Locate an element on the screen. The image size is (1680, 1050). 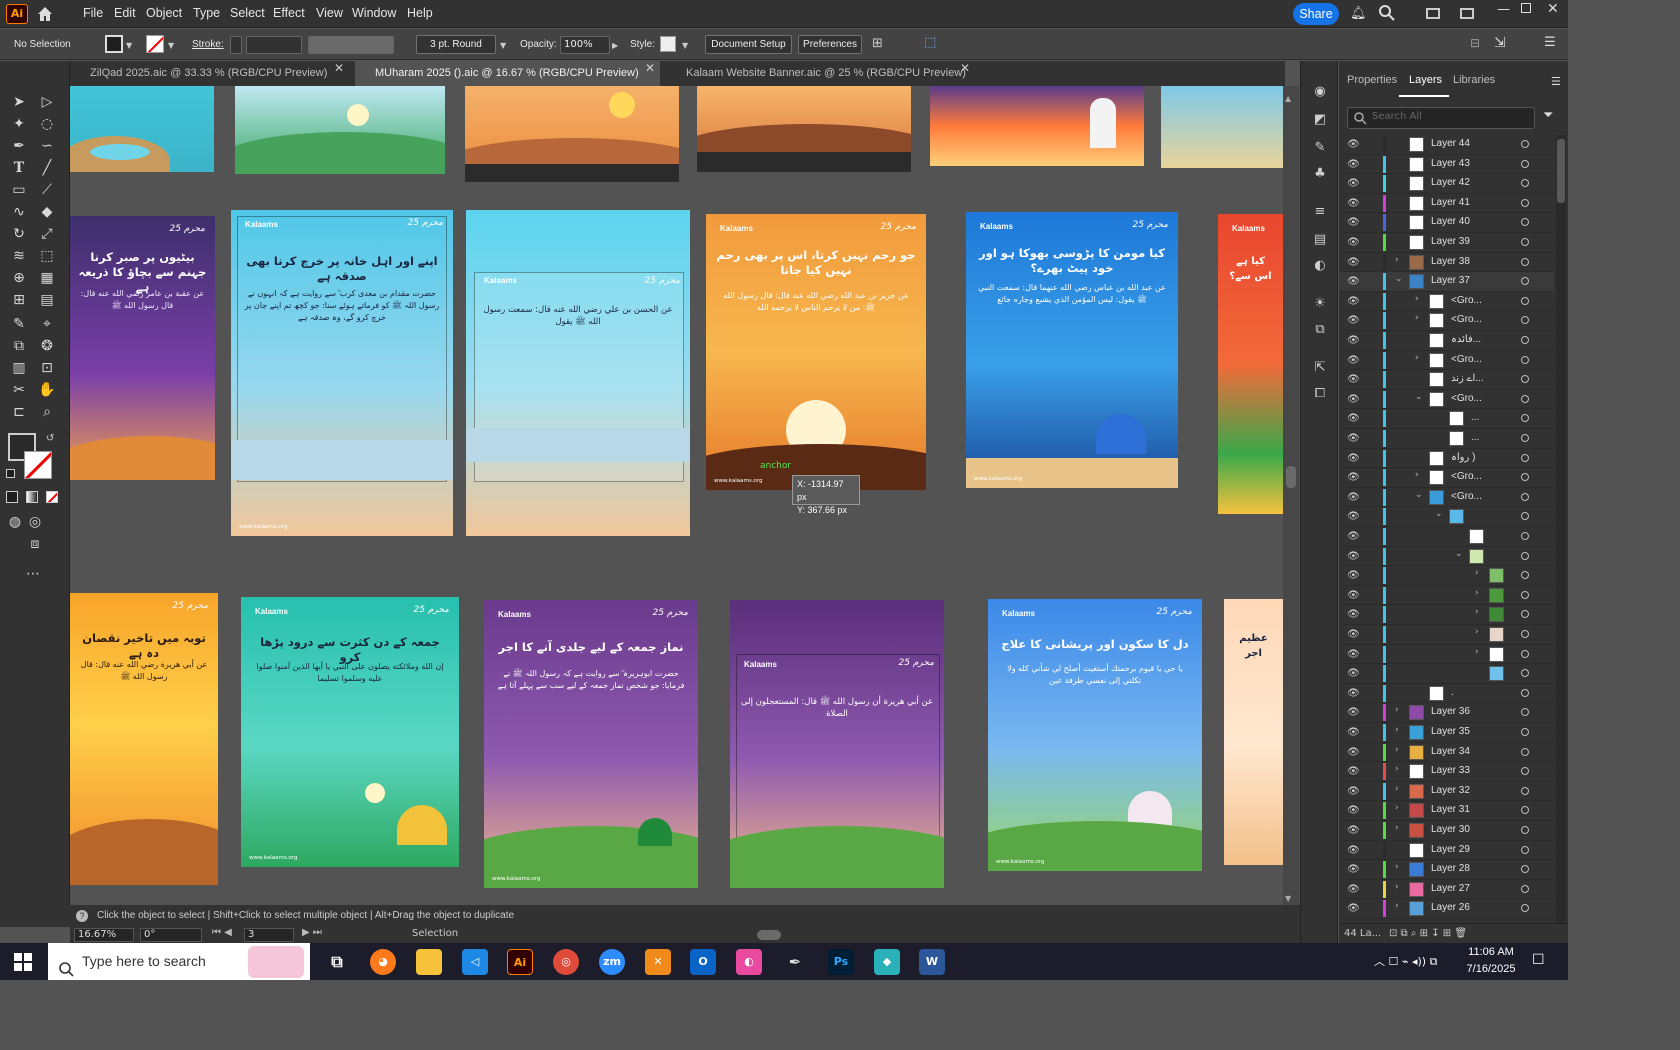
workspace-icon is located at coordinates (1467, 13).